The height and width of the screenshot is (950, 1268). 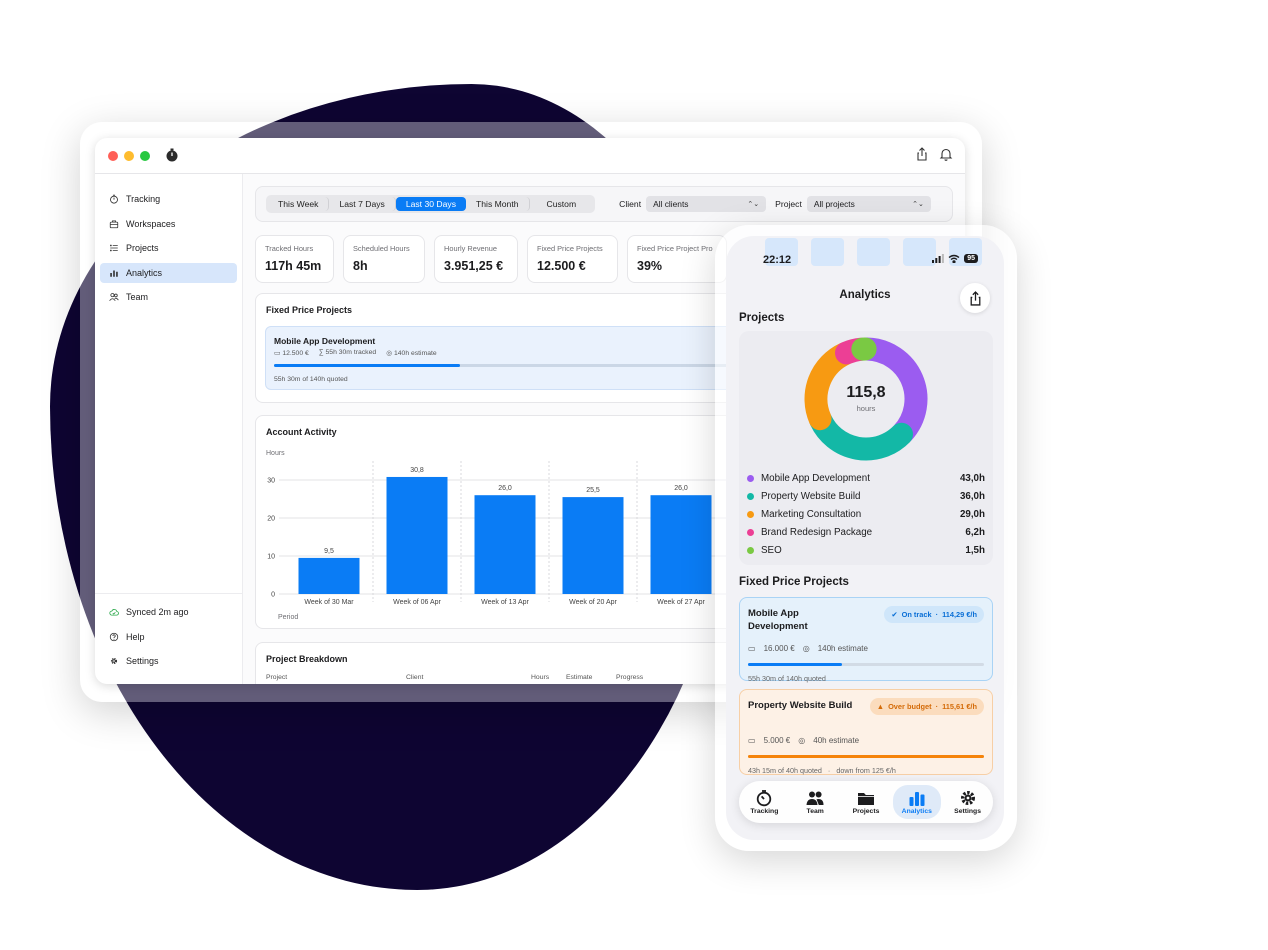 What do you see at coordinates (894, 614) in the screenshot?
I see `check-circle-icon: ✔` at bounding box center [894, 614].